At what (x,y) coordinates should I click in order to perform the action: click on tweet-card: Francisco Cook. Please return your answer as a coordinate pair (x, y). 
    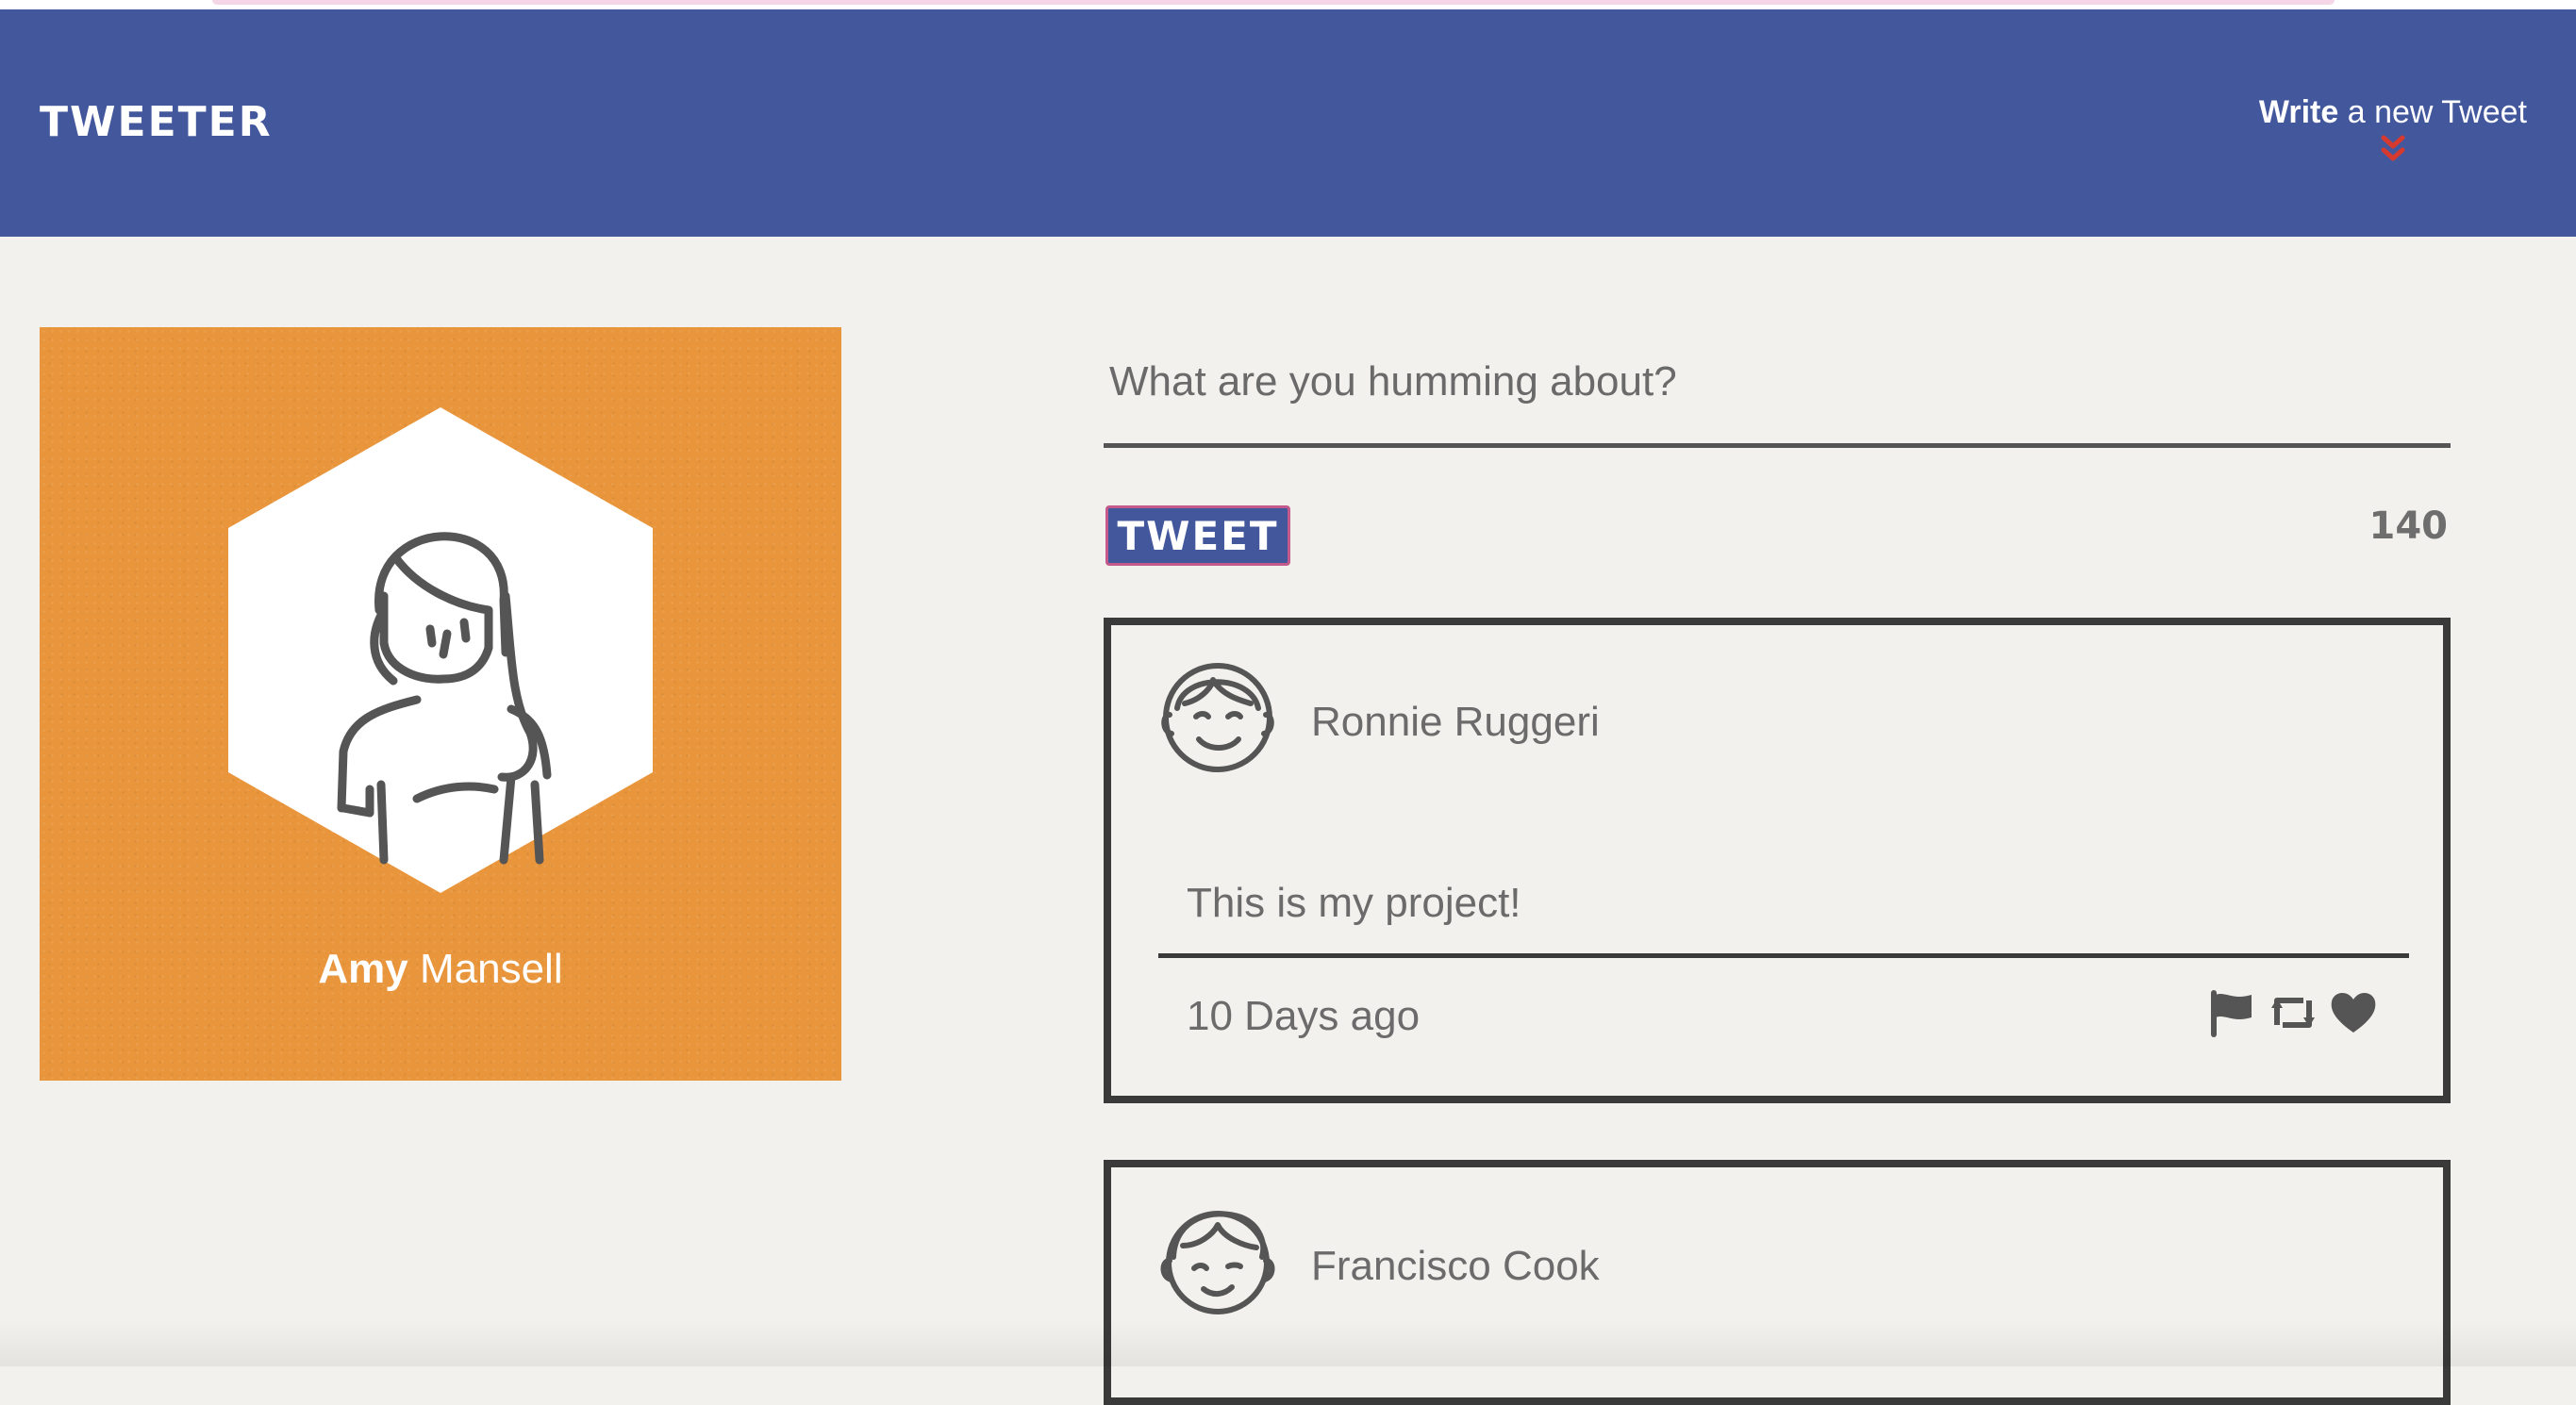
    Looking at the image, I should click on (1778, 1282).